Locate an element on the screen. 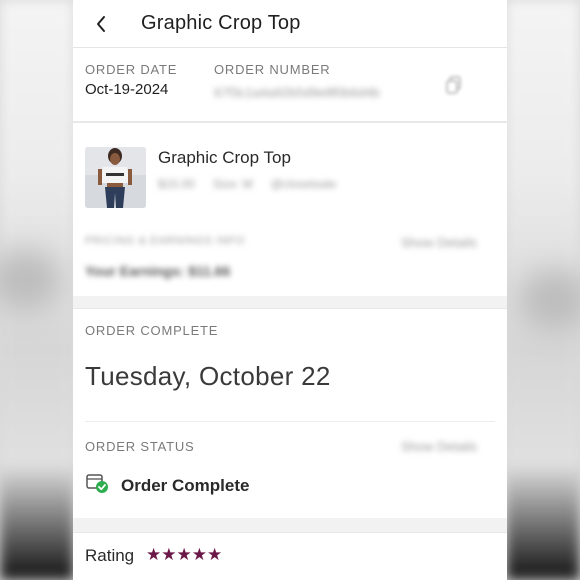 The height and width of the screenshot is (580, 580). product-title: Graphic Crop Top is located at coordinates (224, 158).